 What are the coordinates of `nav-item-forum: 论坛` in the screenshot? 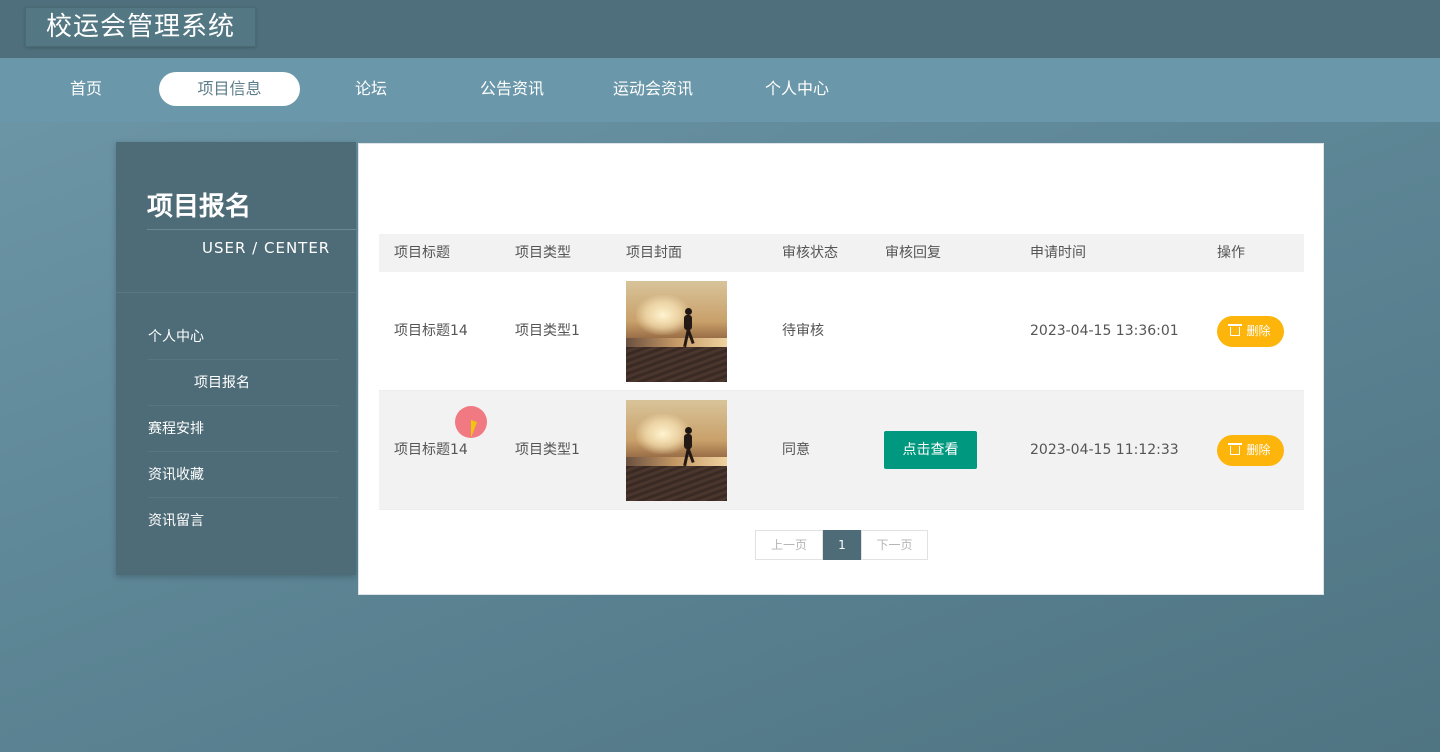 It's located at (371, 89).